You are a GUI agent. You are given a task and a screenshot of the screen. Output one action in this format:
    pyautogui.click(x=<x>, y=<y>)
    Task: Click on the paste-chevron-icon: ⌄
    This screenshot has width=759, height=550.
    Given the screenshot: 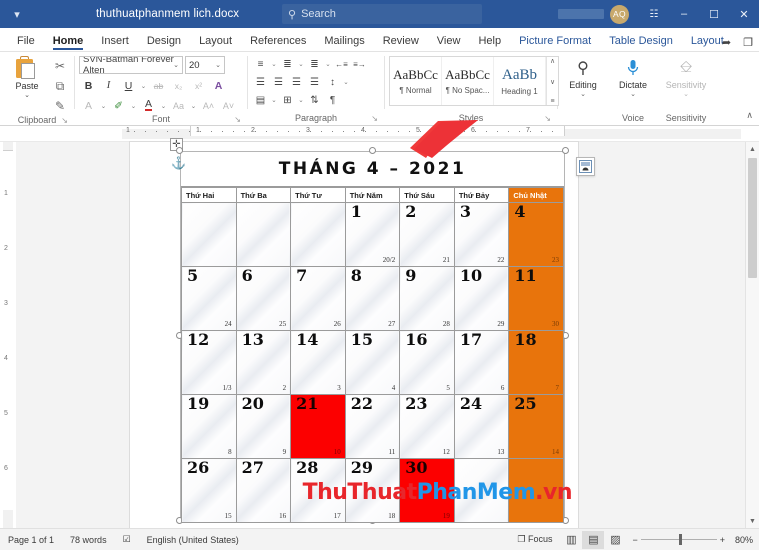 What is the action you would take?
    pyautogui.click(x=27, y=95)
    